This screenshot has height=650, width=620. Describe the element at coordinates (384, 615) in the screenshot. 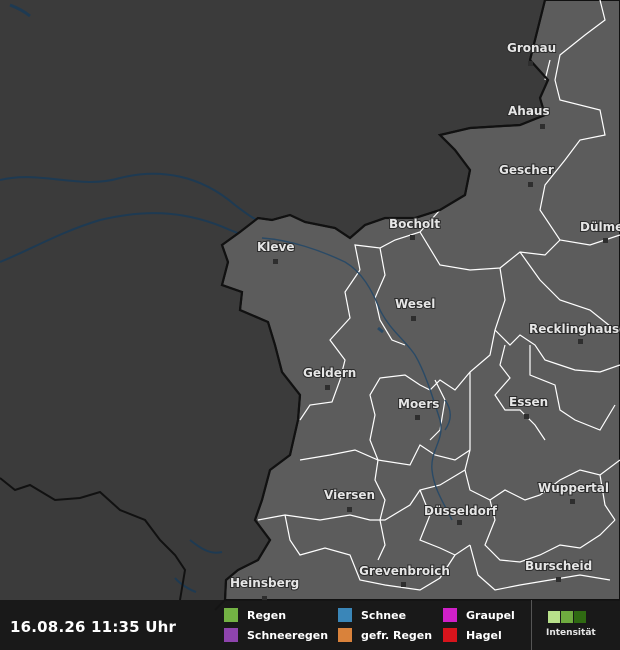

I see `legend-label: Schnee` at that location.